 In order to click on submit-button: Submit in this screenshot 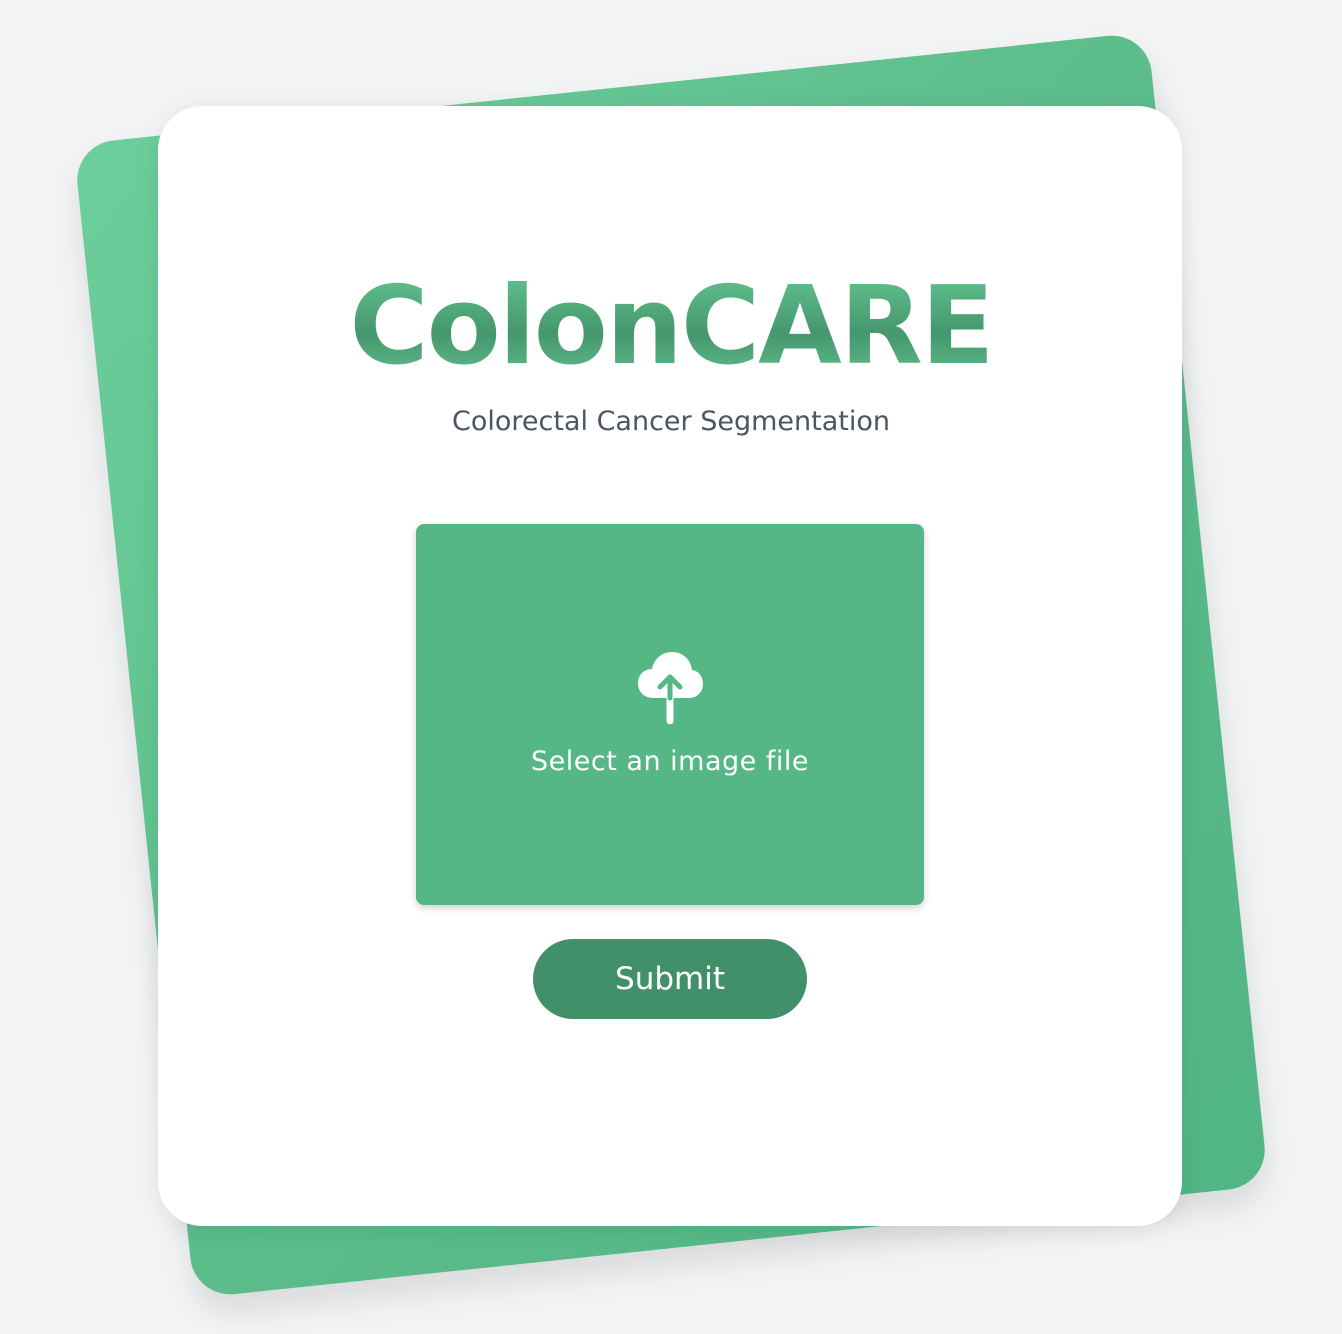, I will do `click(670, 979)`.